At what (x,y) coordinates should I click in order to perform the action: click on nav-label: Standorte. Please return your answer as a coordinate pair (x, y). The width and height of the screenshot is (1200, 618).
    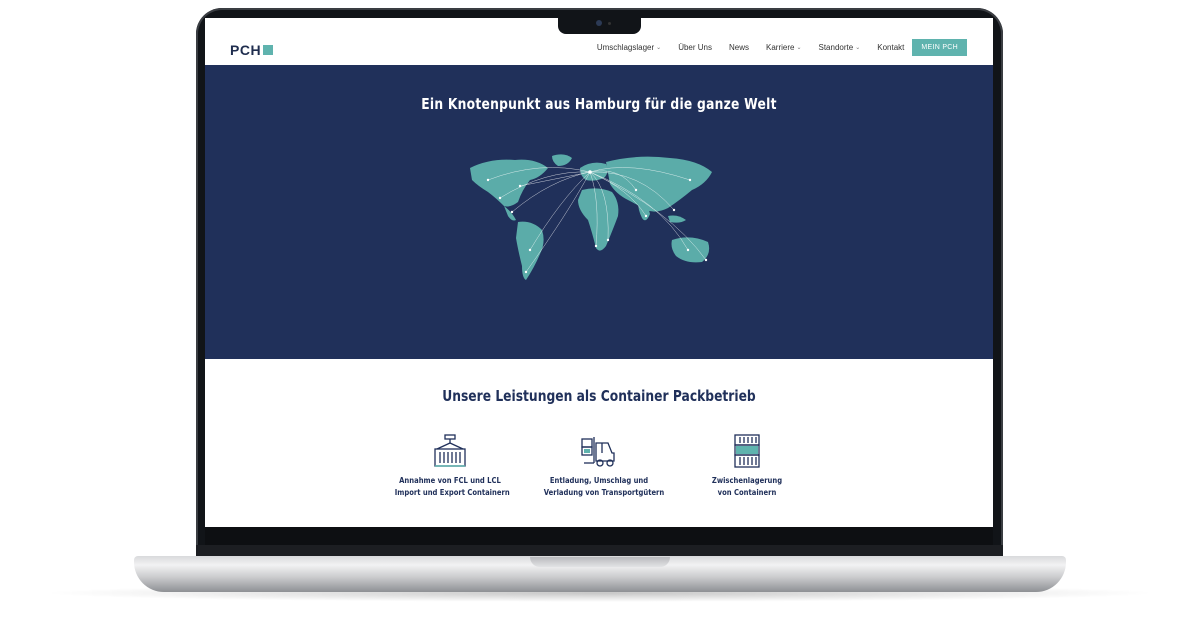
    Looking at the image, I should click on (836, 47).